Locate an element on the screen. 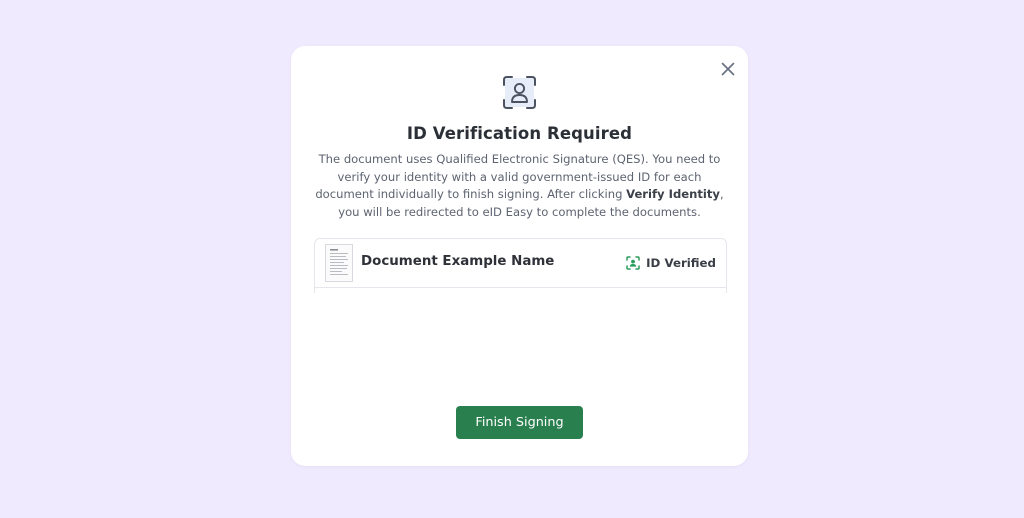  close-button is located at coordinates (728, 69).